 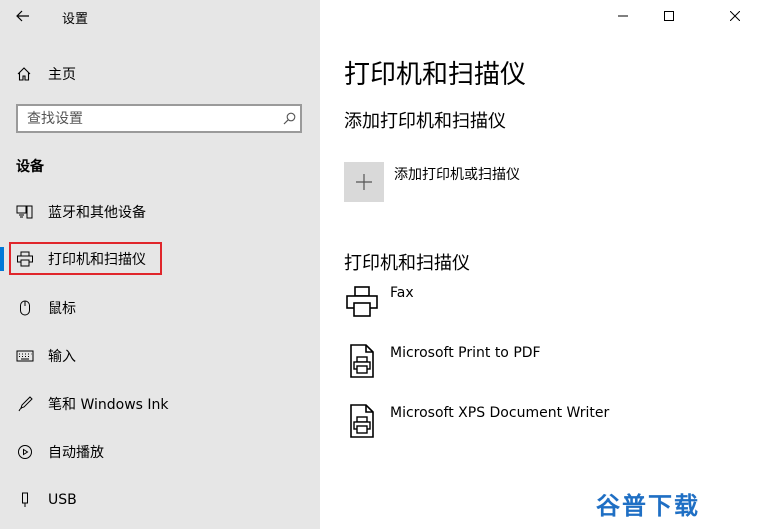 I want to click on sidebar-item-home: 主页, so click(x=46, y=74).